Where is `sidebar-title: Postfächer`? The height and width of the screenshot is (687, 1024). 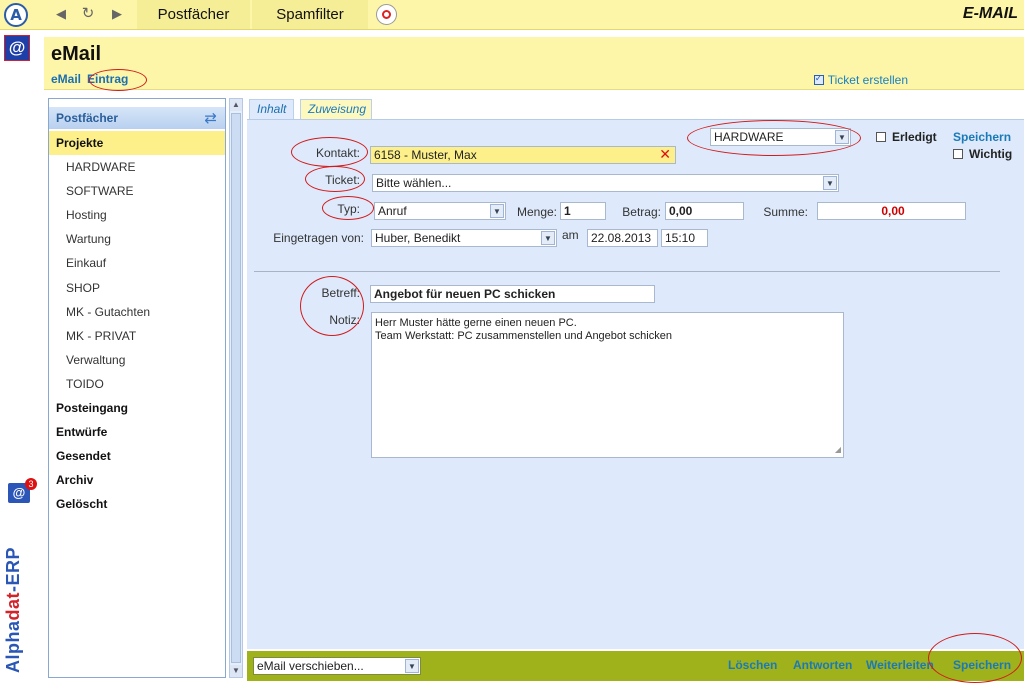 sidebar-title: Postfächer is located at coordinates (87, 118).